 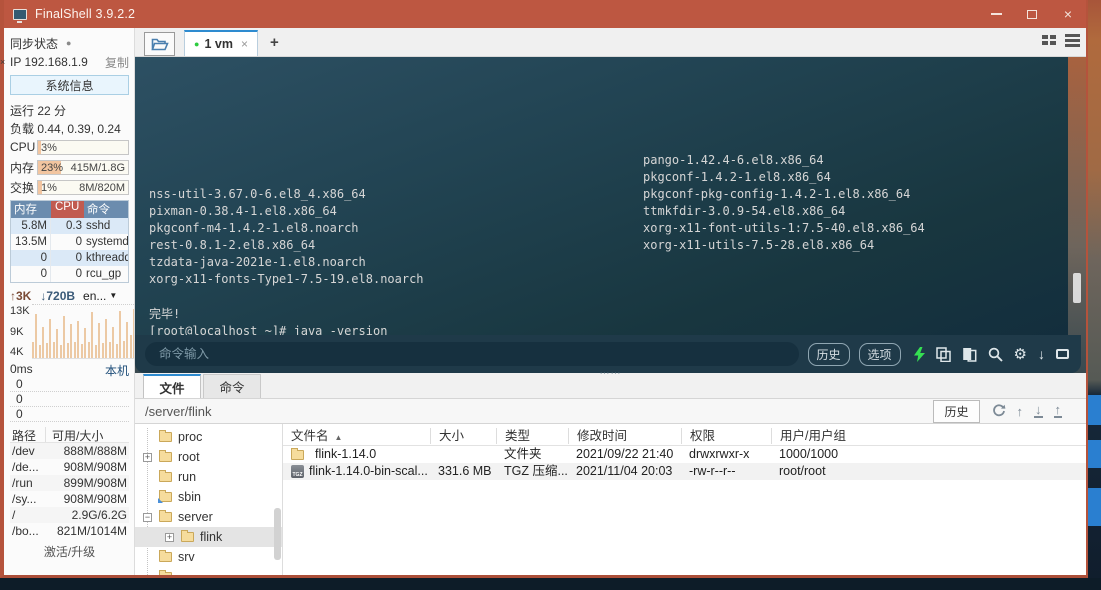 What do you see at coordinates (879, 354) in the screenshot?
I see `options-button: 选项` at bounding box center [879, 354].